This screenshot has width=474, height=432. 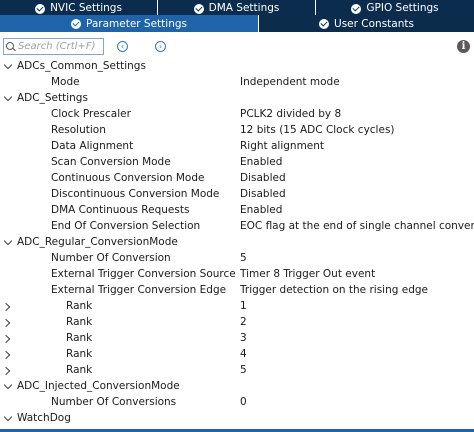 What do you see at coordinates (237, 259) in the screenshot?
I see `param-row-number-of-conversion: Number Of Conversion 5` at bounding box center [237, 259].